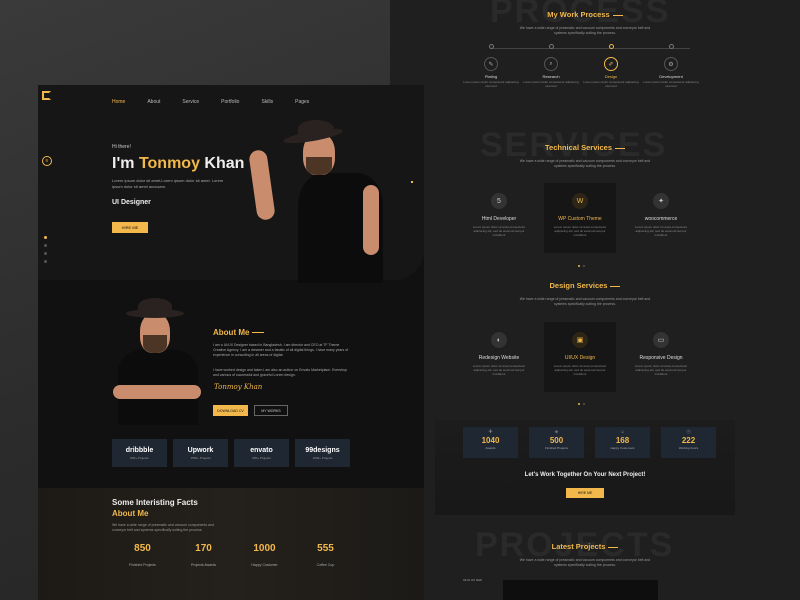  I want to click on customer-icon: ☺, so click(622, 432).